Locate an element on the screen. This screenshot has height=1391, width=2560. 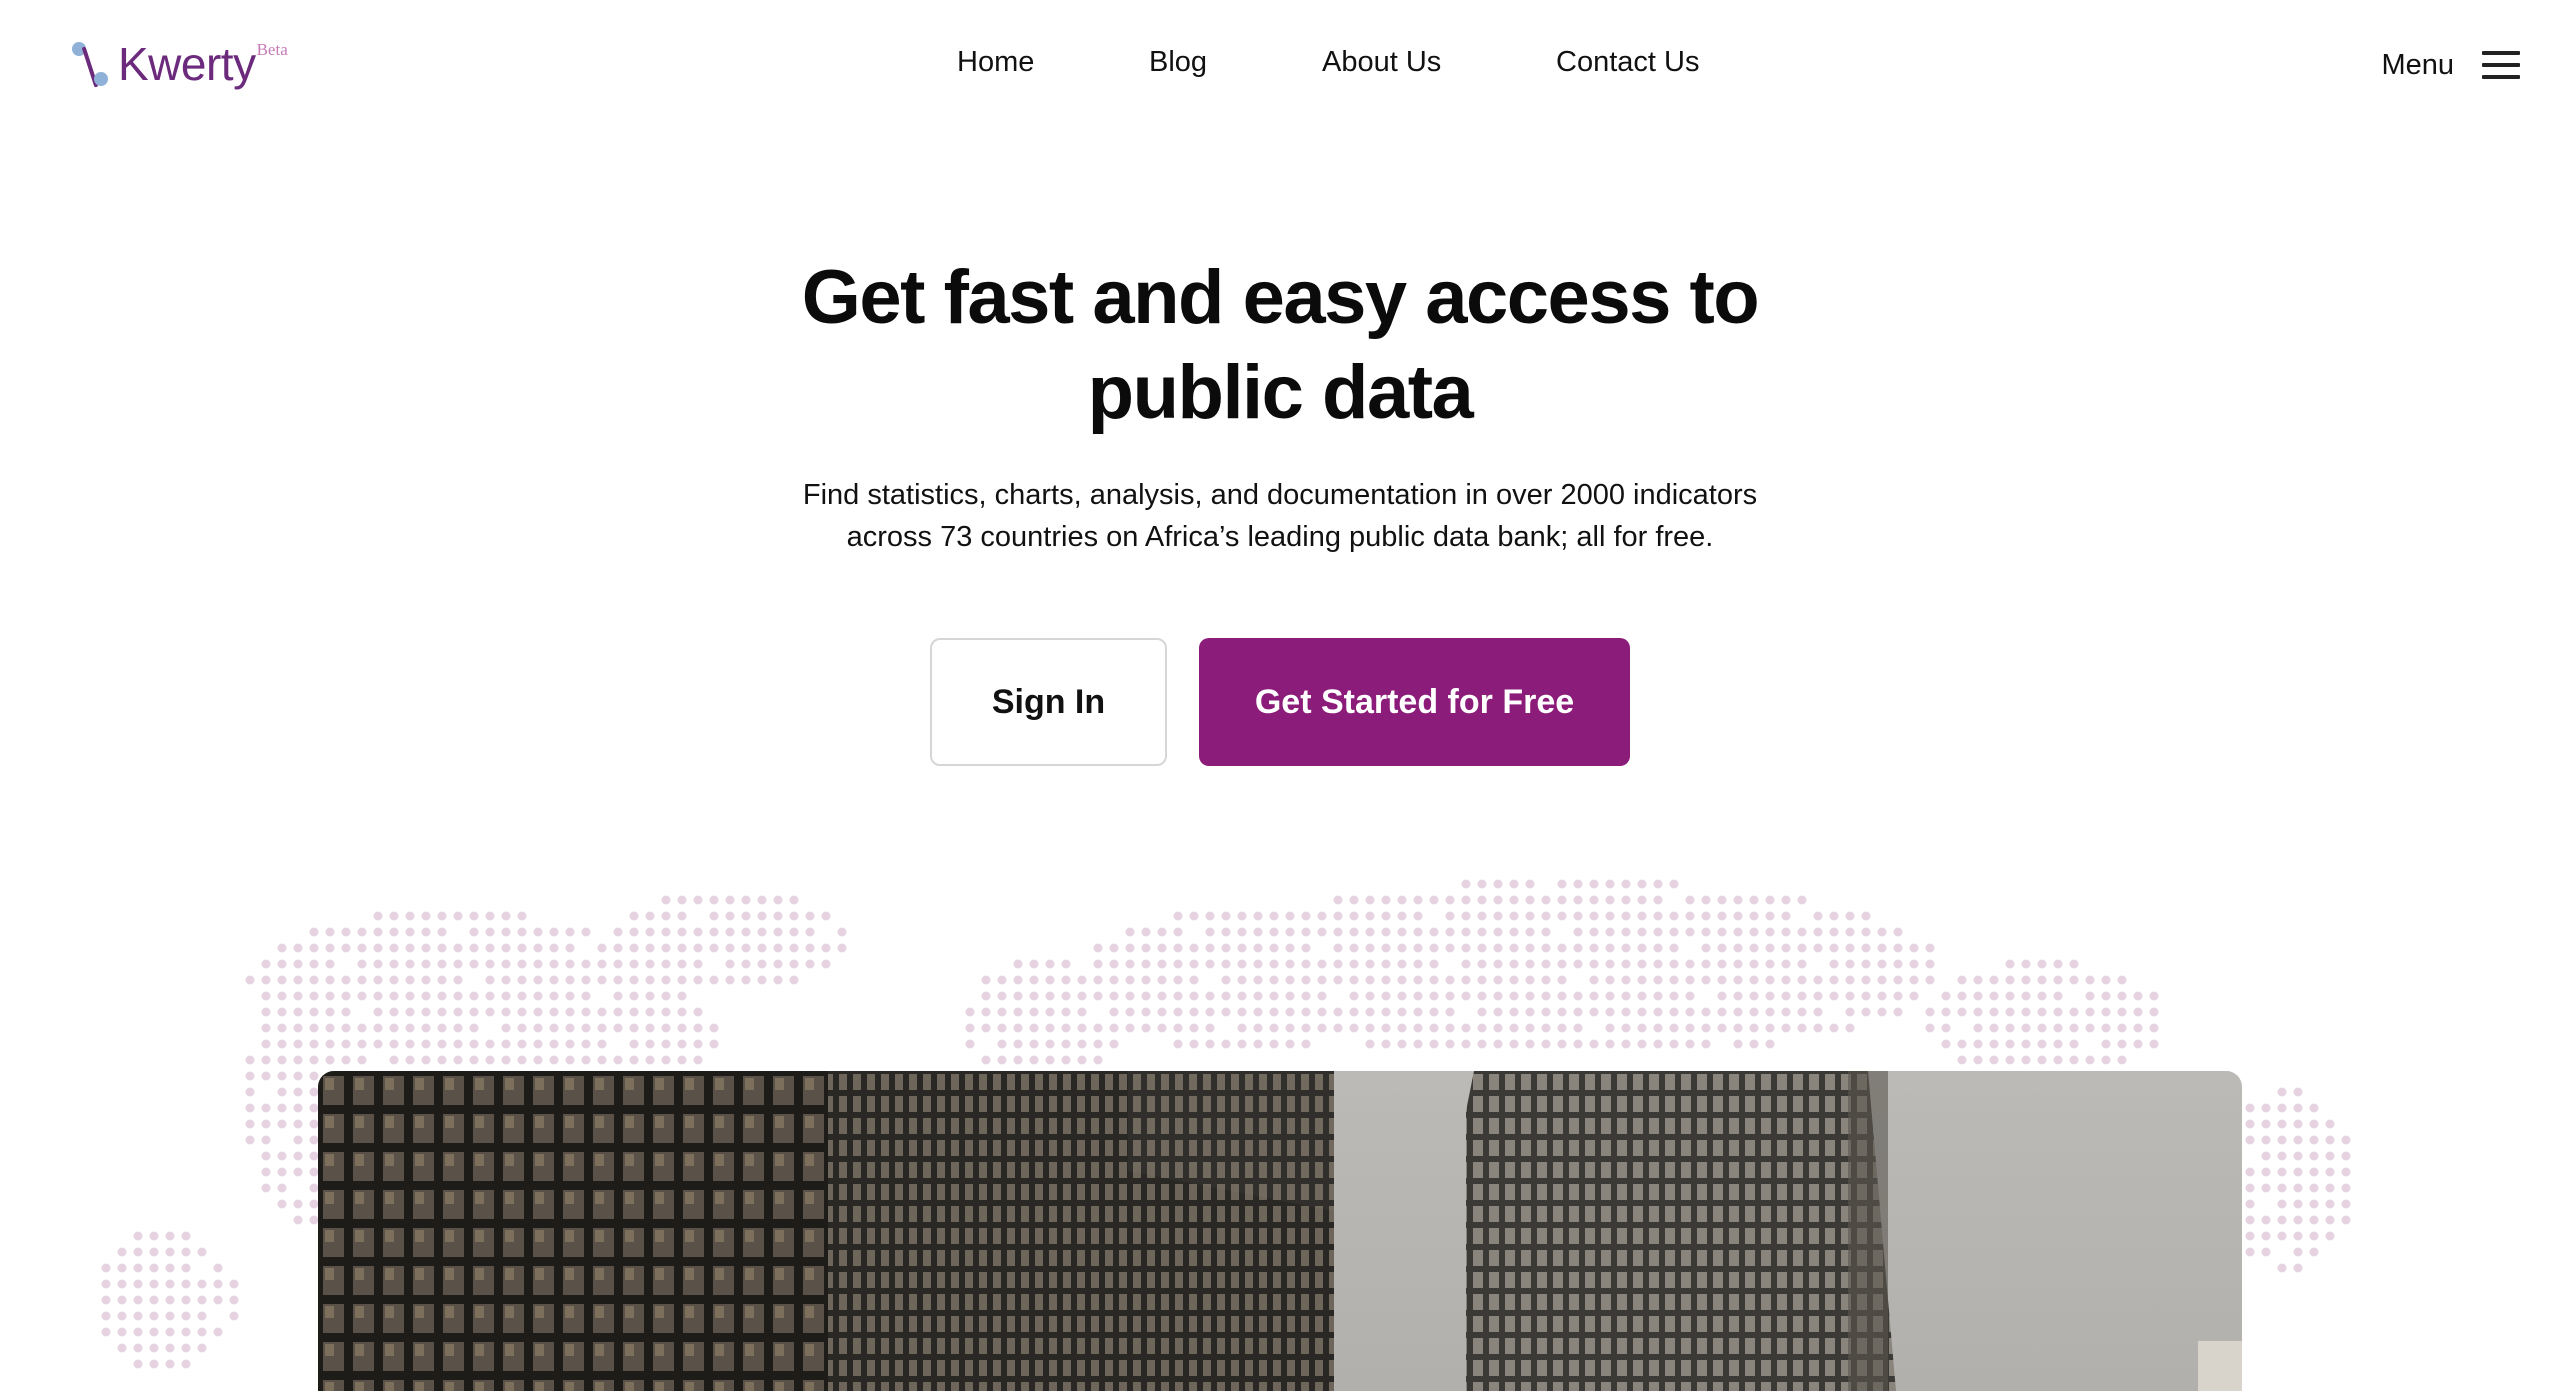
nav-about-link: About Us is located at coordinates (1381, 62).